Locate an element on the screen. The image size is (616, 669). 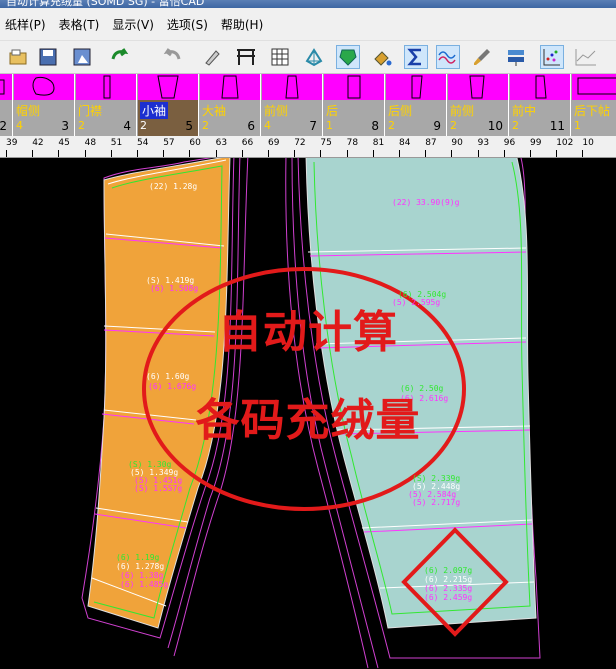
save-icon is located at coordinates (48, 57).